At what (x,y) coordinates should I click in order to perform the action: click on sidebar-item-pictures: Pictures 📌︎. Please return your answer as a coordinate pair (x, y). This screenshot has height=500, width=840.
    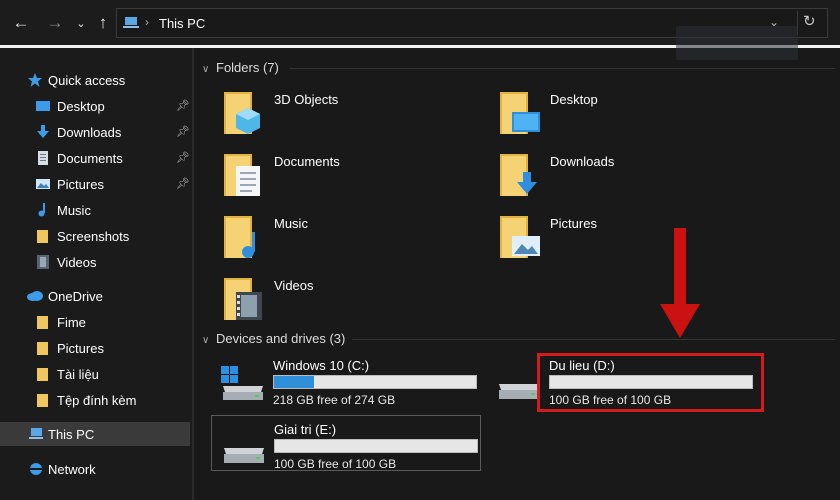
    Looking at the image, I should click on (95, 184).